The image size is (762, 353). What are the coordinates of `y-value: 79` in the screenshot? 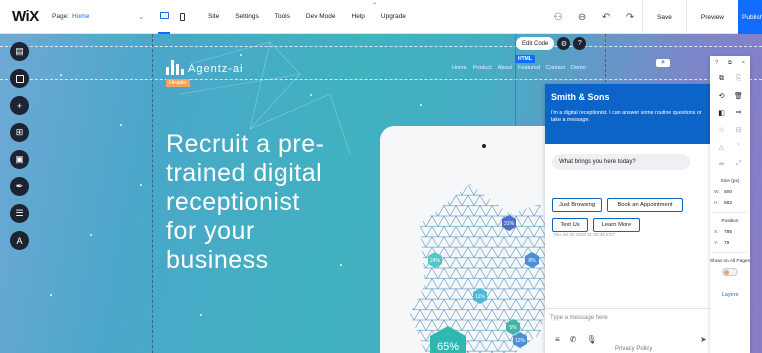 It's located at (727, 243).